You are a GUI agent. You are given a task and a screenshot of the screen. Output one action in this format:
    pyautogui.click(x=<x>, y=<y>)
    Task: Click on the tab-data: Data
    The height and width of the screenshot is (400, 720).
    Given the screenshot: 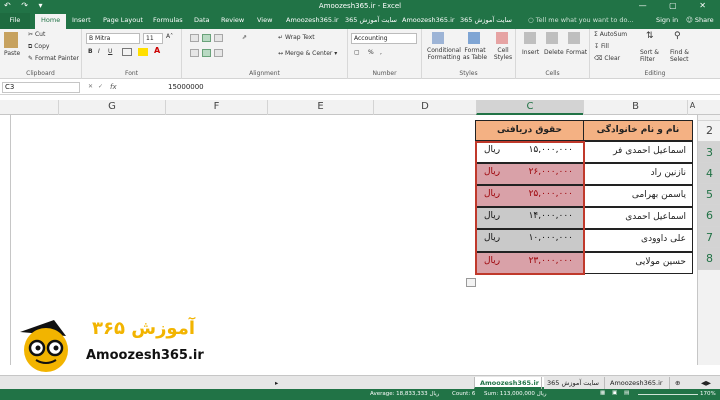 What is the action you would take?
    pyautogui.click(x=202, y=20)
    